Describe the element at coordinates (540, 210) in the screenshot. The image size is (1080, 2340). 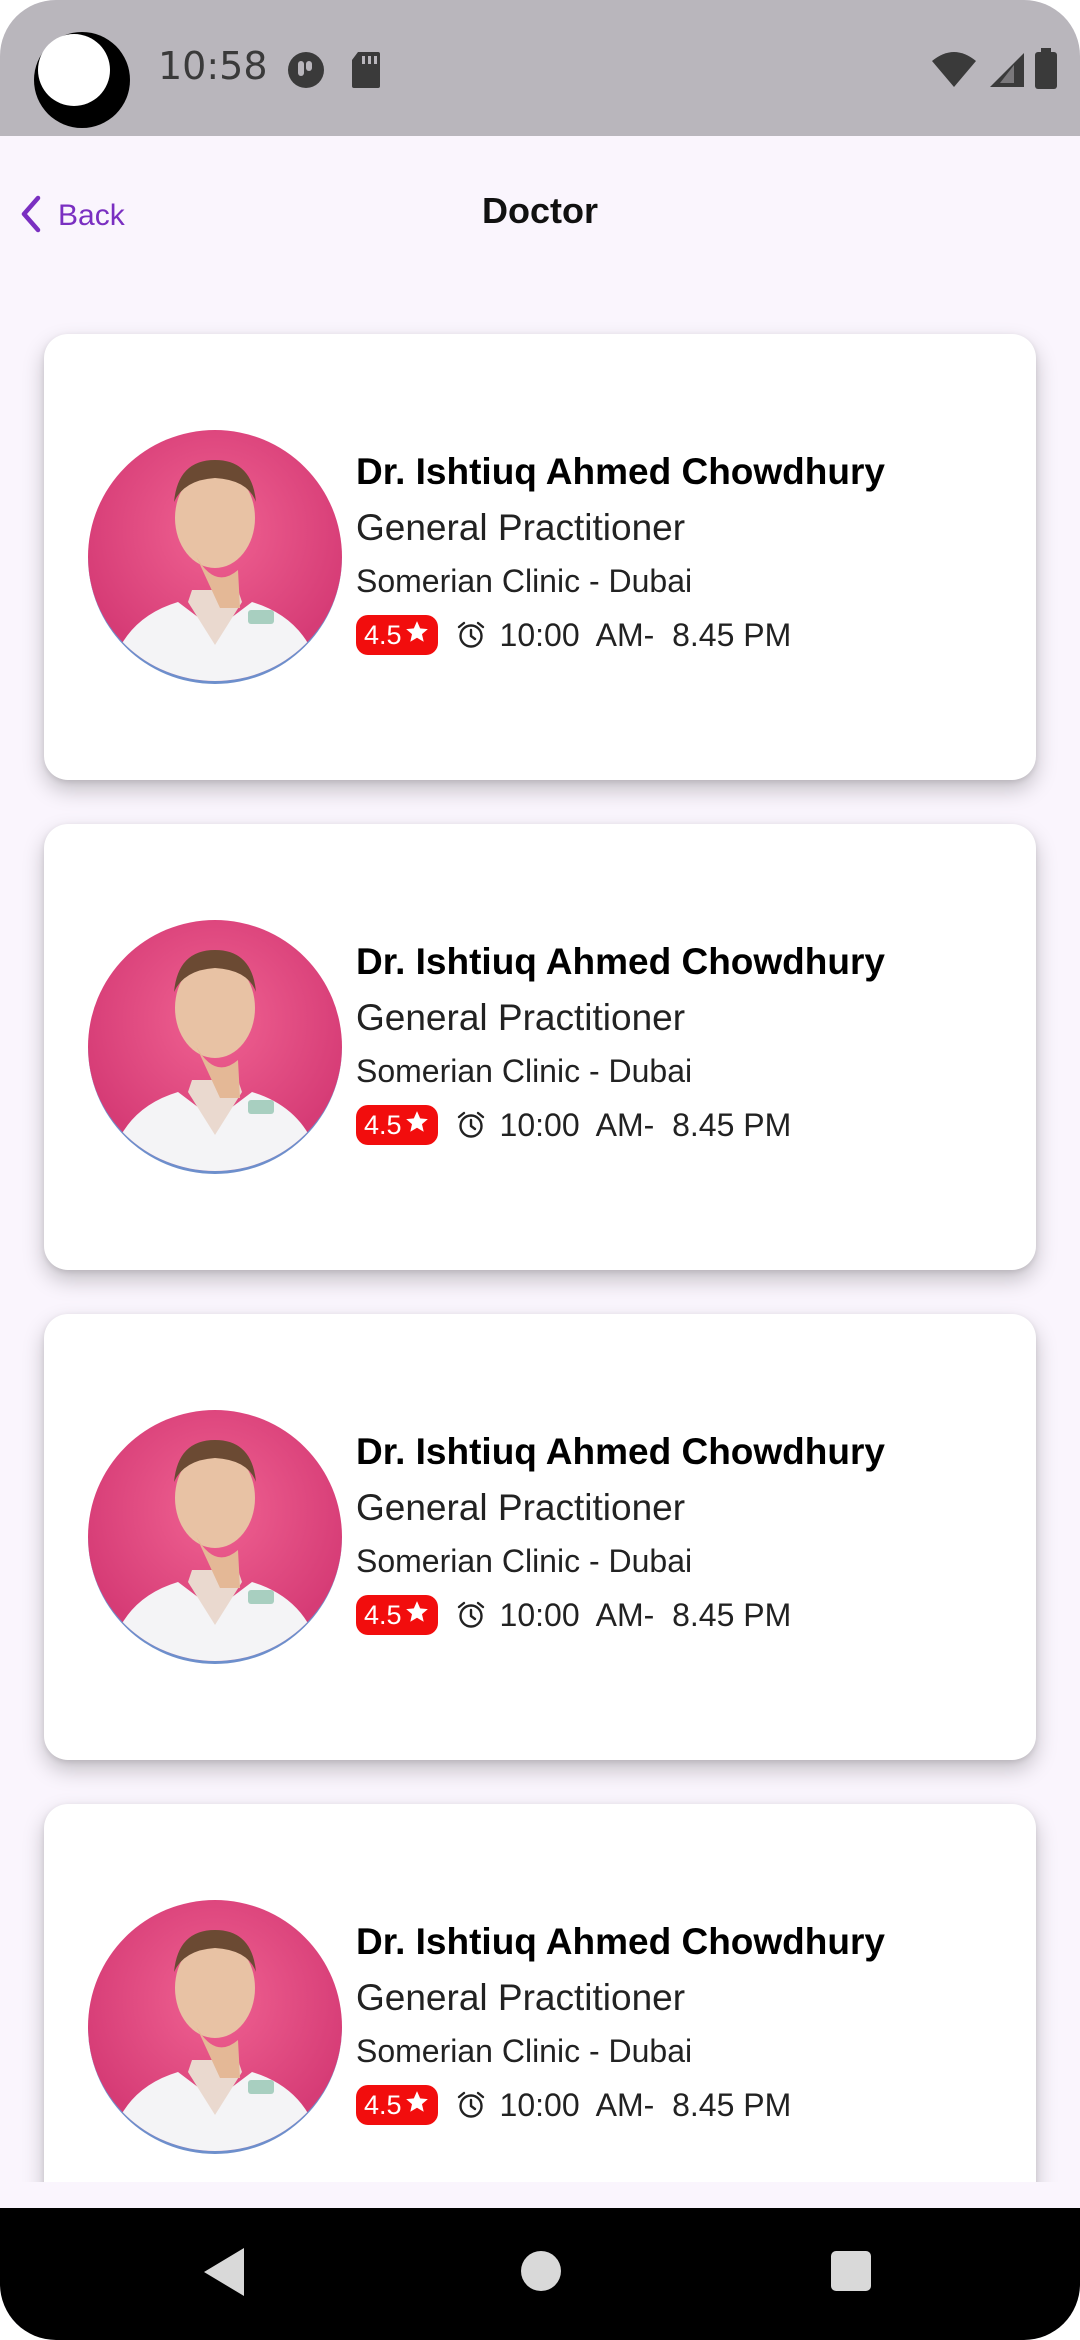
I see `page-title: Doctor` at that location.